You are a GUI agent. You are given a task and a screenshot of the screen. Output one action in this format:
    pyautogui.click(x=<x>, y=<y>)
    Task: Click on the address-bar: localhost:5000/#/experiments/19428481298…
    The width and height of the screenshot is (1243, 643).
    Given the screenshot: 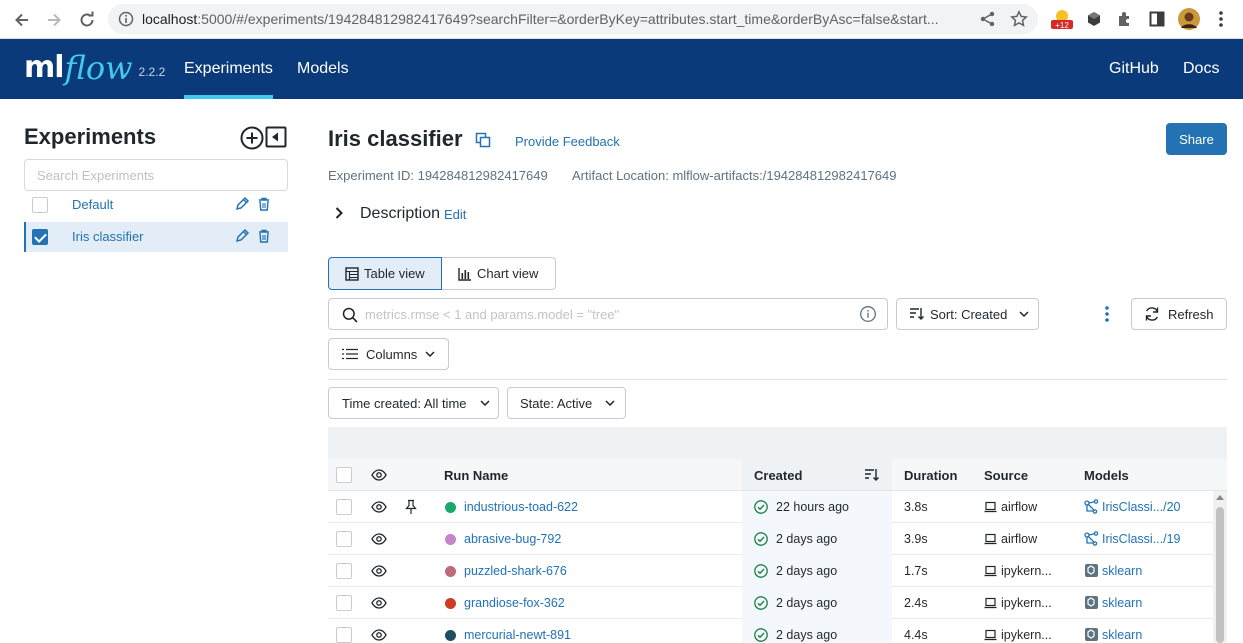 What is the action you would take?
    pyautogui.click(x=573, y=19)
    